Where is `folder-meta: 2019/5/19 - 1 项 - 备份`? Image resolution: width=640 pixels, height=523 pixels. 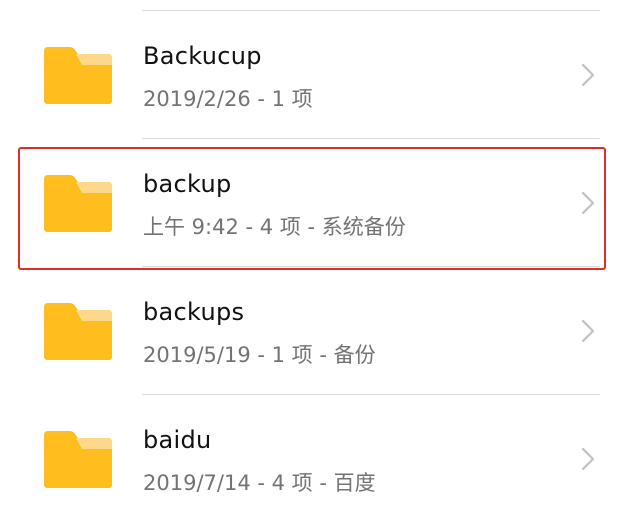
folder-meta: 2019/5/19 - 1 项 - 备份 is located at coordinates (259, 355).